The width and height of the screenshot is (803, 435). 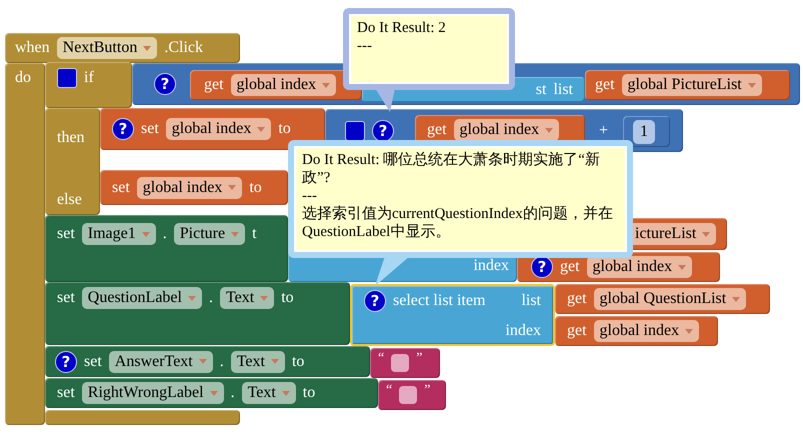 I want to click on variable-block: get global QuestionList, so click(x=662, y=299).